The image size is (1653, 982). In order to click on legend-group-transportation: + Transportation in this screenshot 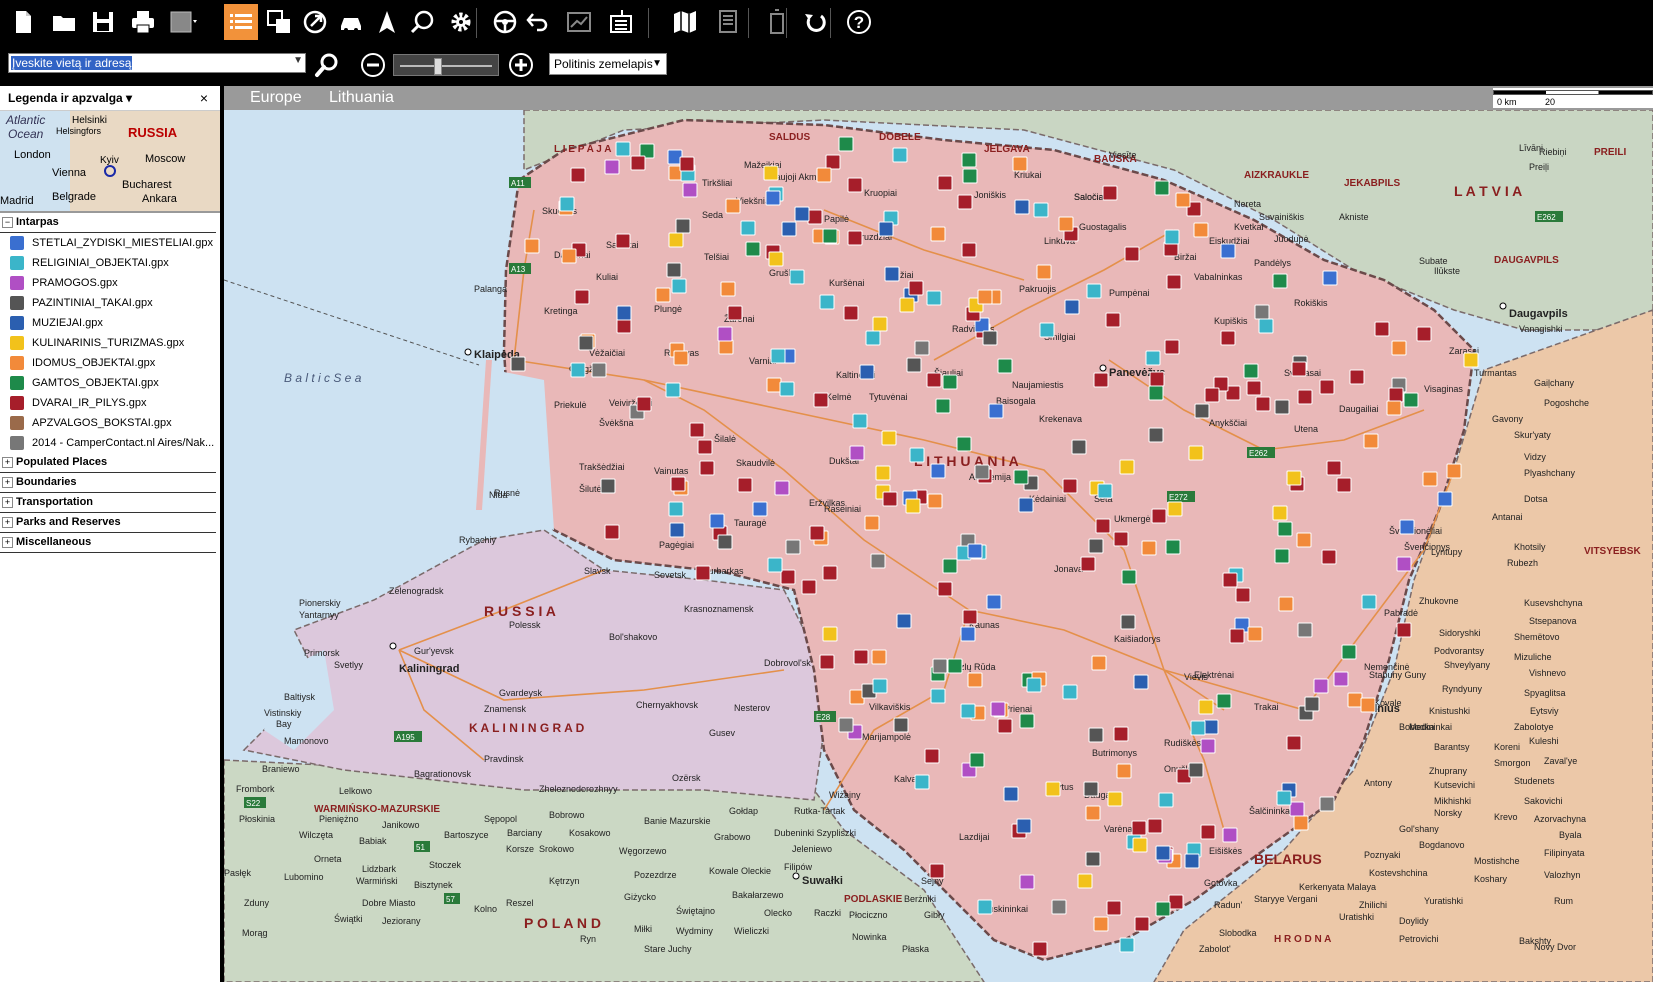, I will do `click(108, 503)`.